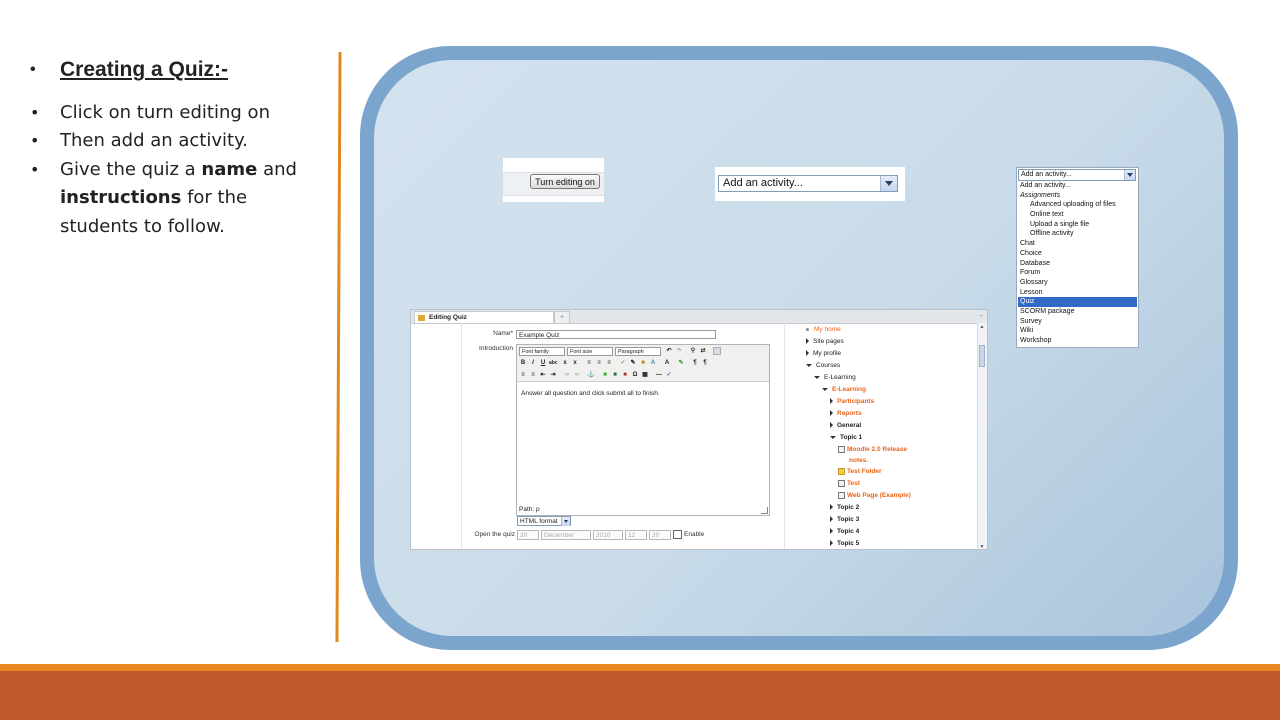 The image size is (1280, 720). I want to click on activity-option: Lesson, so click(1077, 293).